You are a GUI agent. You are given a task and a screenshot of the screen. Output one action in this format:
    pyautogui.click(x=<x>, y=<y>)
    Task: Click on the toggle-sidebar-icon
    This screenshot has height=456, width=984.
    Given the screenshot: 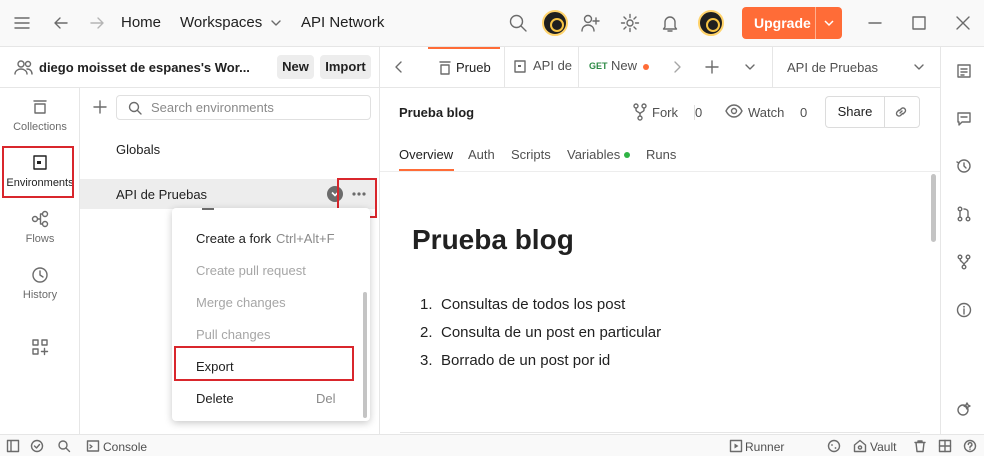 What is the action you would take?
    pyautogui.click(x=13, y=446)
    